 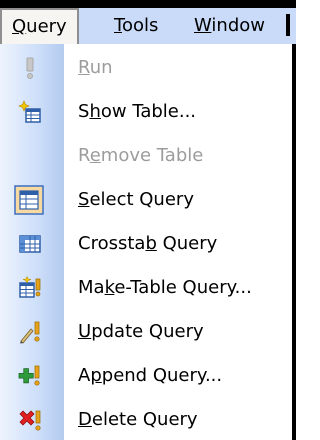 What do you see at coordinates (203, 25) in the screenshot?
I see `menu-window-accesskey: W` at bounding box center [203, 25].